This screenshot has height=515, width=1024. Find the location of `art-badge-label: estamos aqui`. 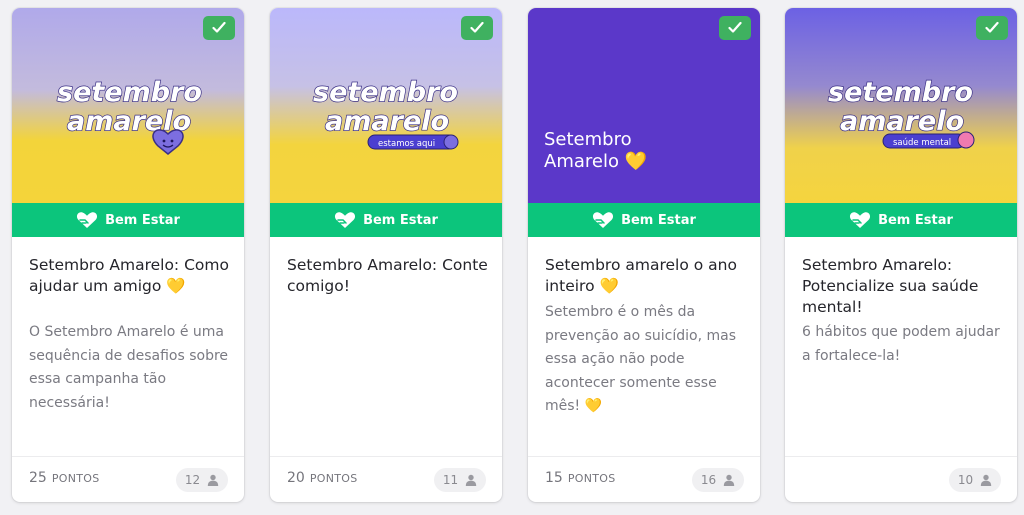

art-badge-label: estamos aqui is located at coordinates (406, 144).